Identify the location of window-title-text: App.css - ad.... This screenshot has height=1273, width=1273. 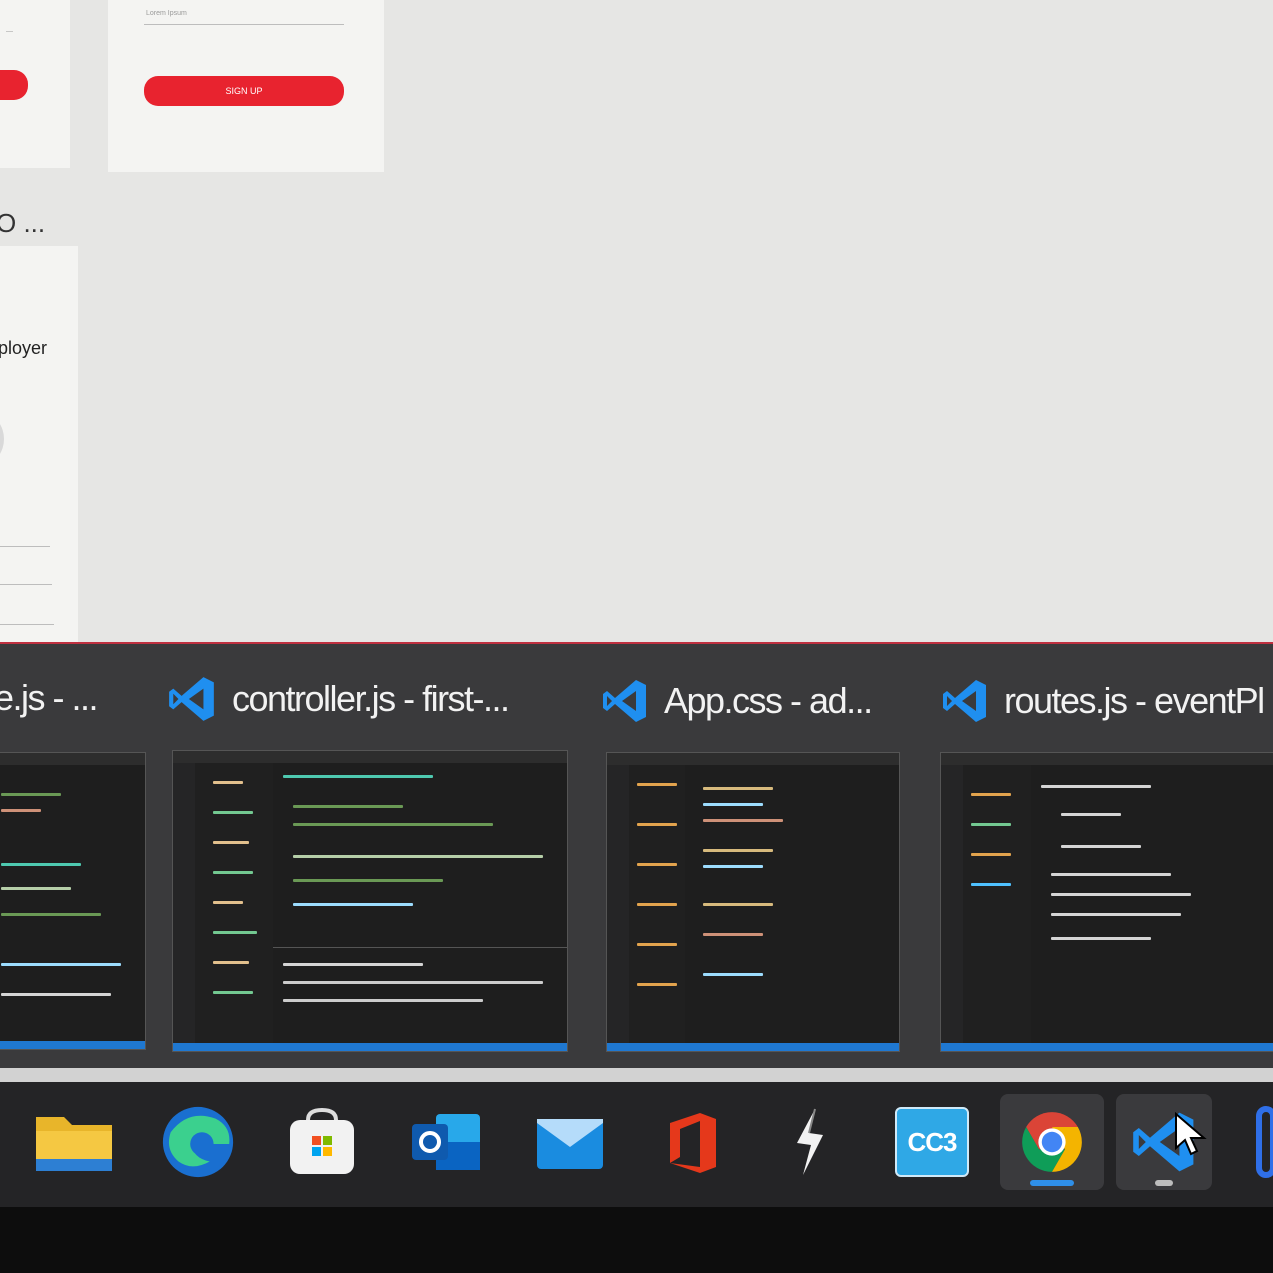
(768, 700).